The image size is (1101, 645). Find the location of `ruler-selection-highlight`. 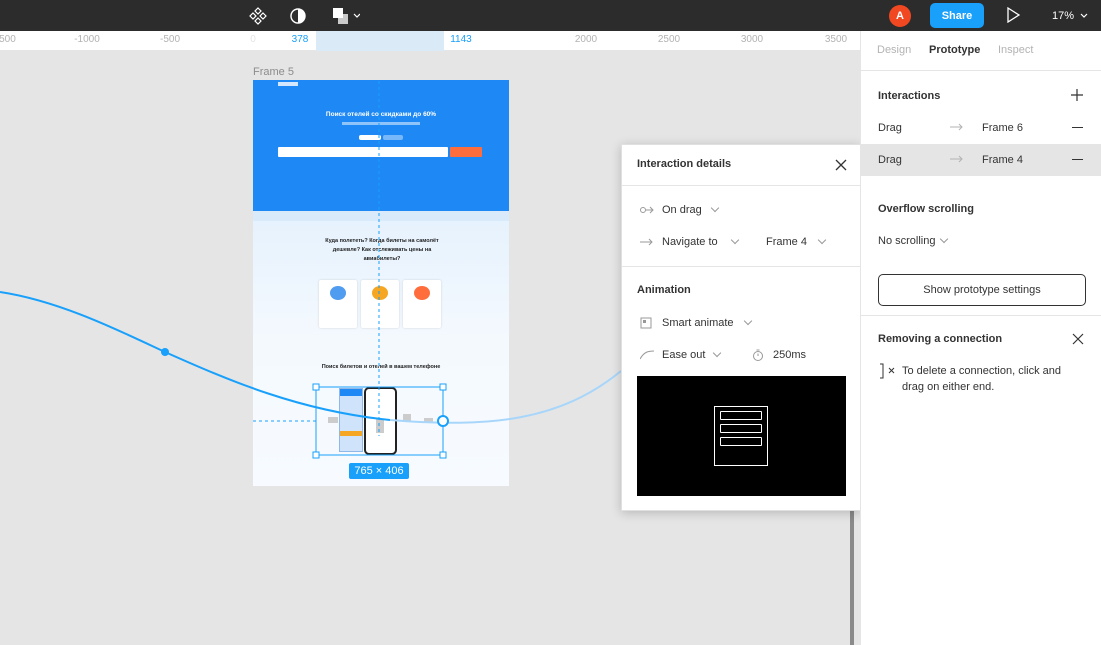

ruler-selection-highlight is located at coordinates (380, 41).